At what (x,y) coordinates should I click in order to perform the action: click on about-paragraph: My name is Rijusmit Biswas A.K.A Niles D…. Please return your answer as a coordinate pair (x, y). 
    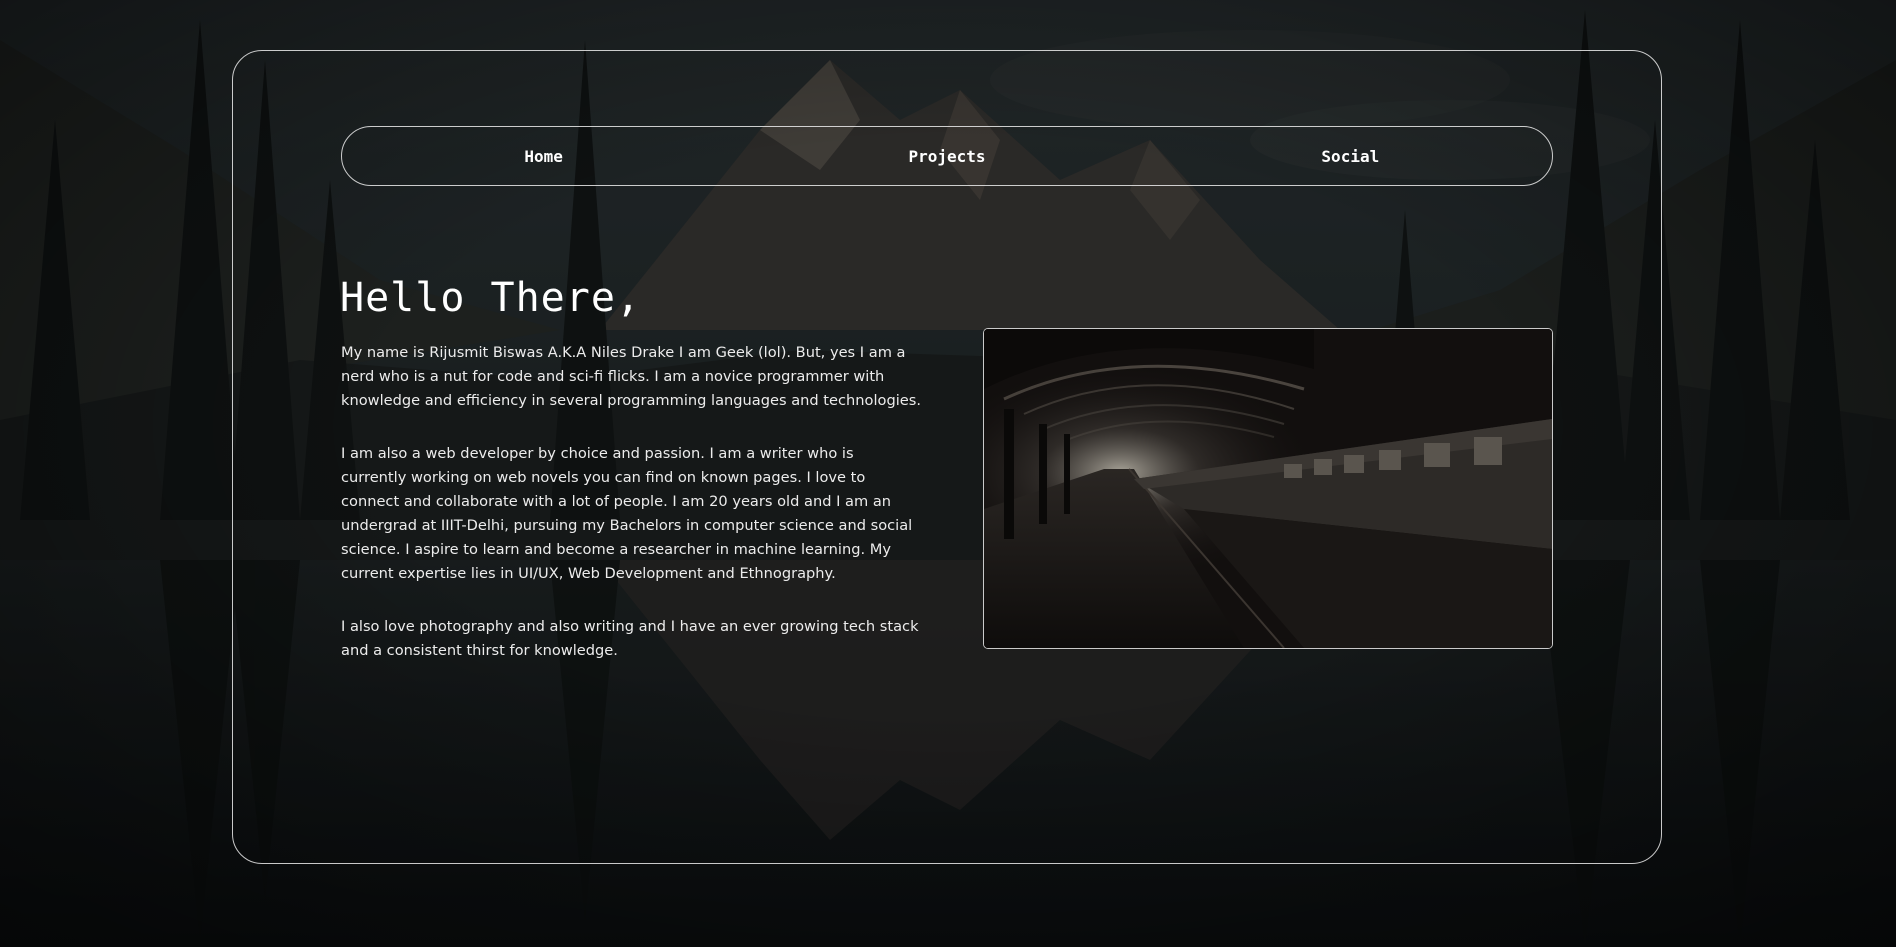
    Looking at the image, I should click on (631, 376).